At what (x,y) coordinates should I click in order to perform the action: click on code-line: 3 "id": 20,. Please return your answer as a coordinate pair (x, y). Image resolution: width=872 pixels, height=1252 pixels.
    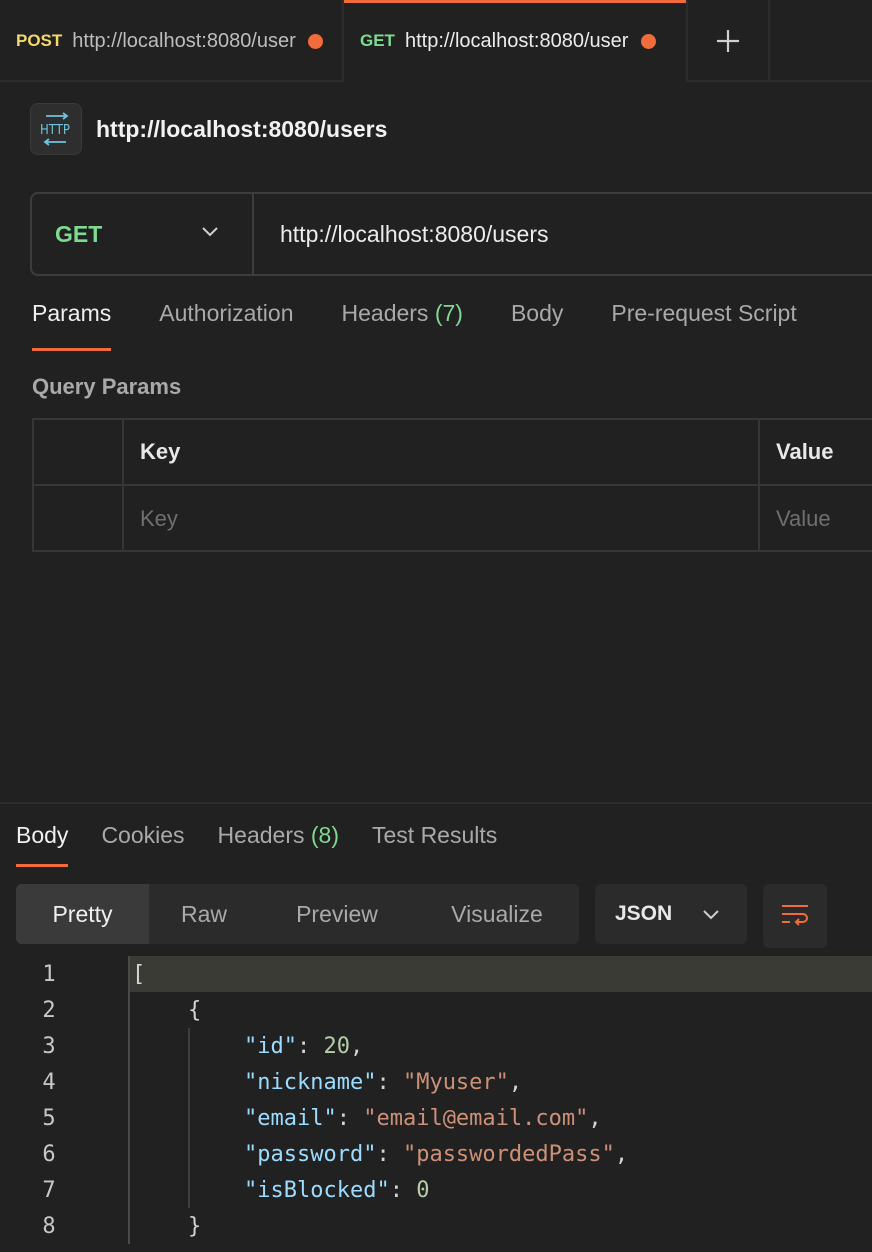
    Looking at the image, I should click on (436, 1046).